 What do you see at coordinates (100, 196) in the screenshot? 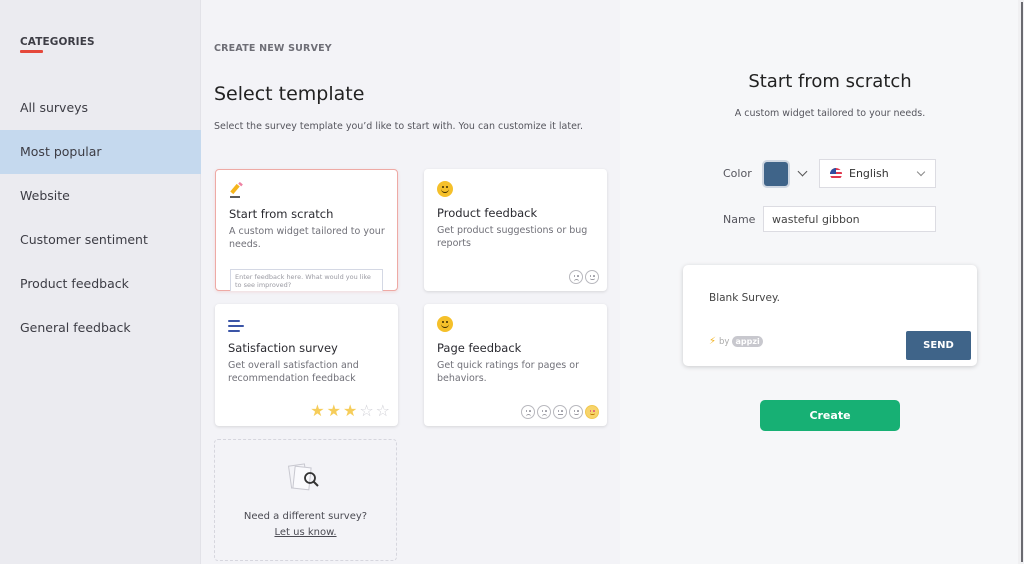
I see `category-website: Website` at bounding box center [100, 196].